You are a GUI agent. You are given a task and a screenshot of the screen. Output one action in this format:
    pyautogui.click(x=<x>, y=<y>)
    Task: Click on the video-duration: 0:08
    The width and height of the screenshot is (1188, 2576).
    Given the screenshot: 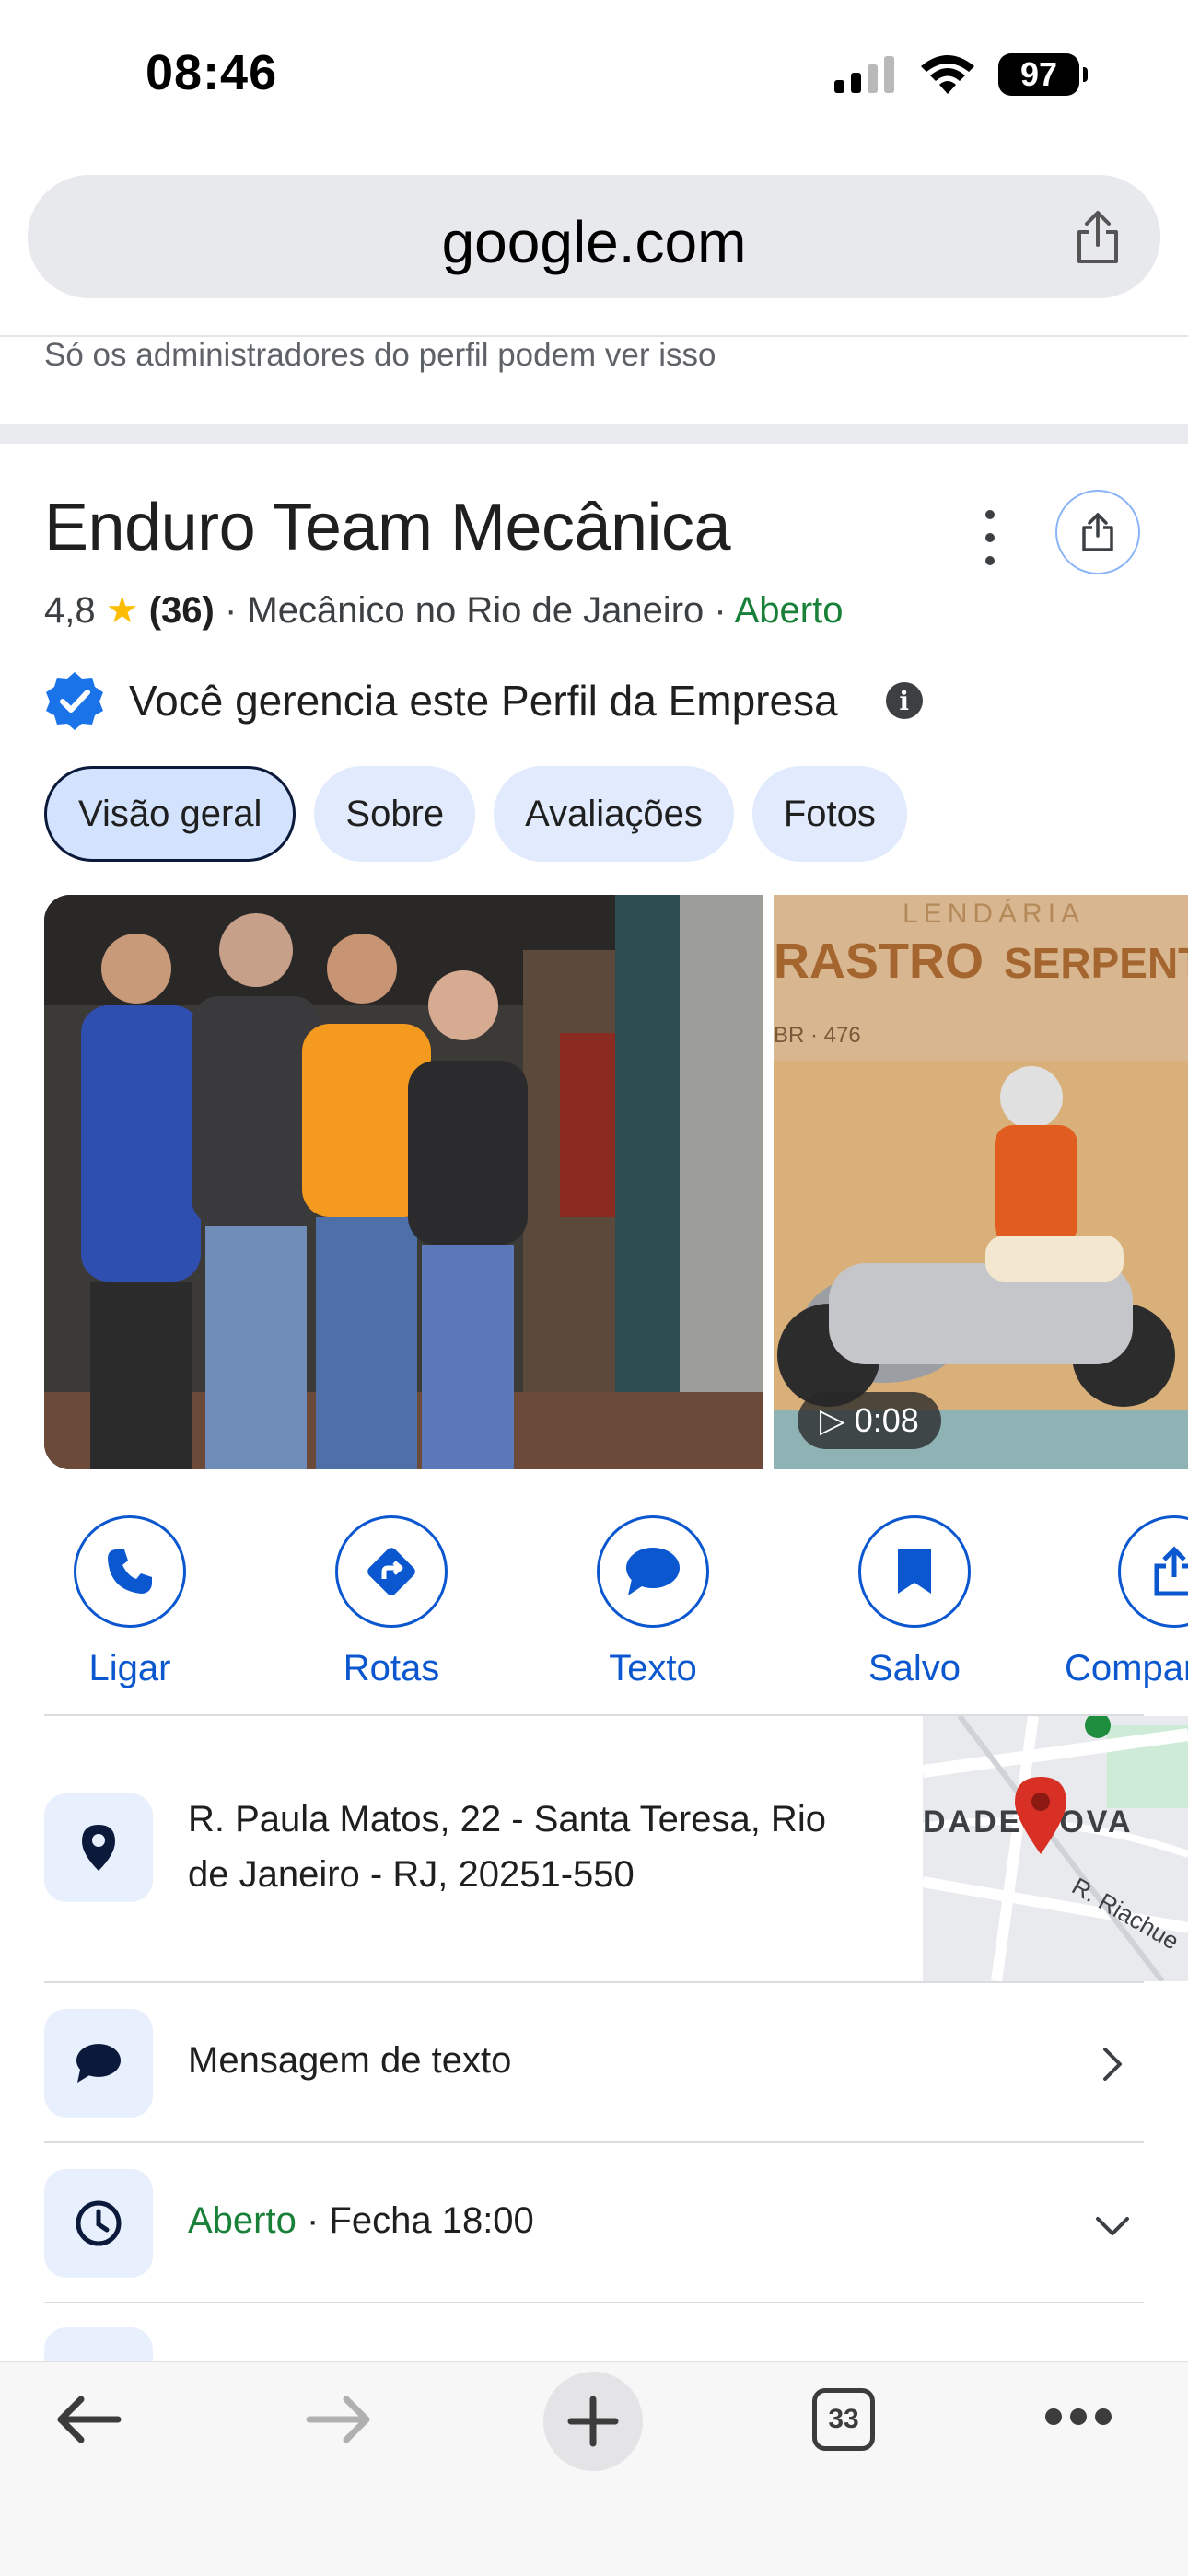 What is the action you would take?
    pyautogui.click(x=886, y=1420)
    